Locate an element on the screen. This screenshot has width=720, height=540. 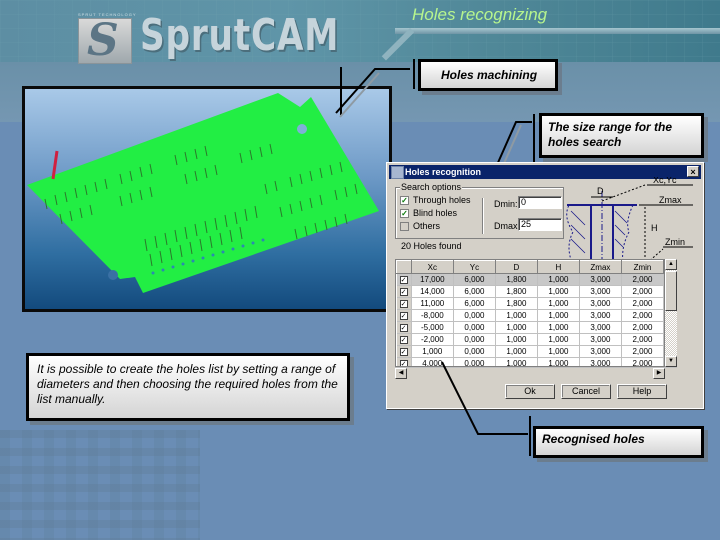
cell-xc: -5,000 is located at coordinates (432, 327).